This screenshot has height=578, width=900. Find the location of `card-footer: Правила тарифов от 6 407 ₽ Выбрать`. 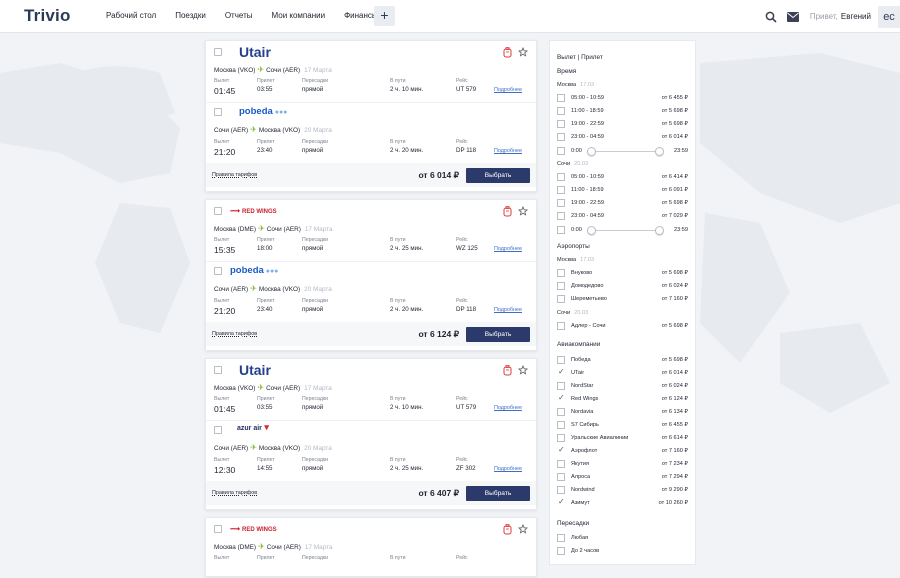

card-footer: Правила тарифов от 6 407 ₽ Выбрать is located at coordinates (371, 493).